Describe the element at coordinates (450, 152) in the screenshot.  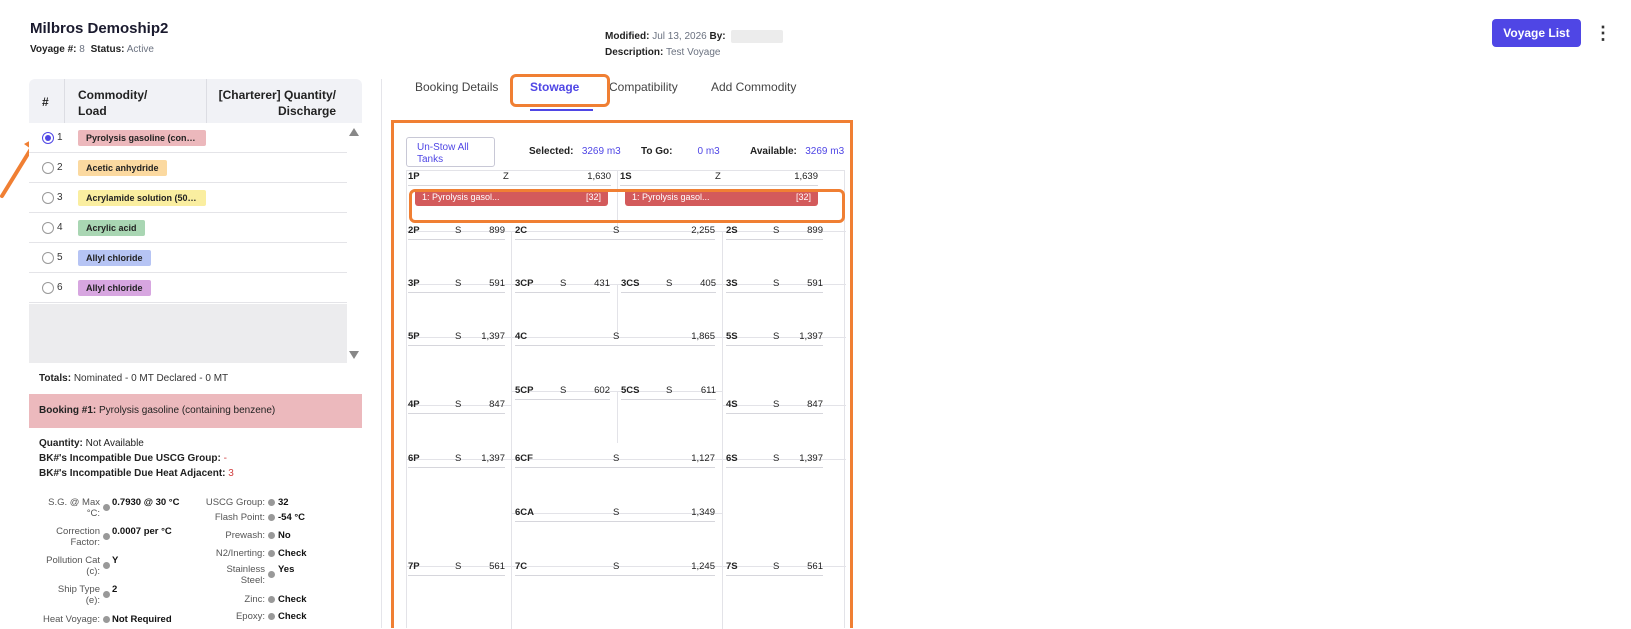
I see `unstow-all-tanks-button: Un-Stow All Tanks` at that location.